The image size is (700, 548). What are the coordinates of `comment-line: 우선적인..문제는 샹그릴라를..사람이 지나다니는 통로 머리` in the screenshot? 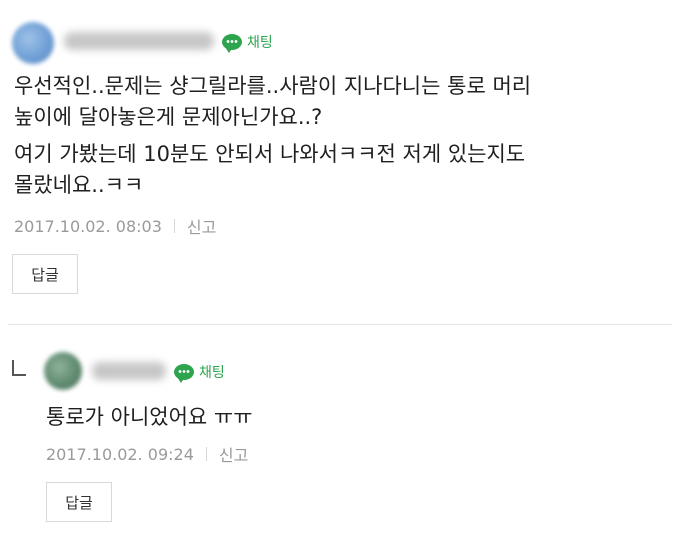 It's located at (273, 86).